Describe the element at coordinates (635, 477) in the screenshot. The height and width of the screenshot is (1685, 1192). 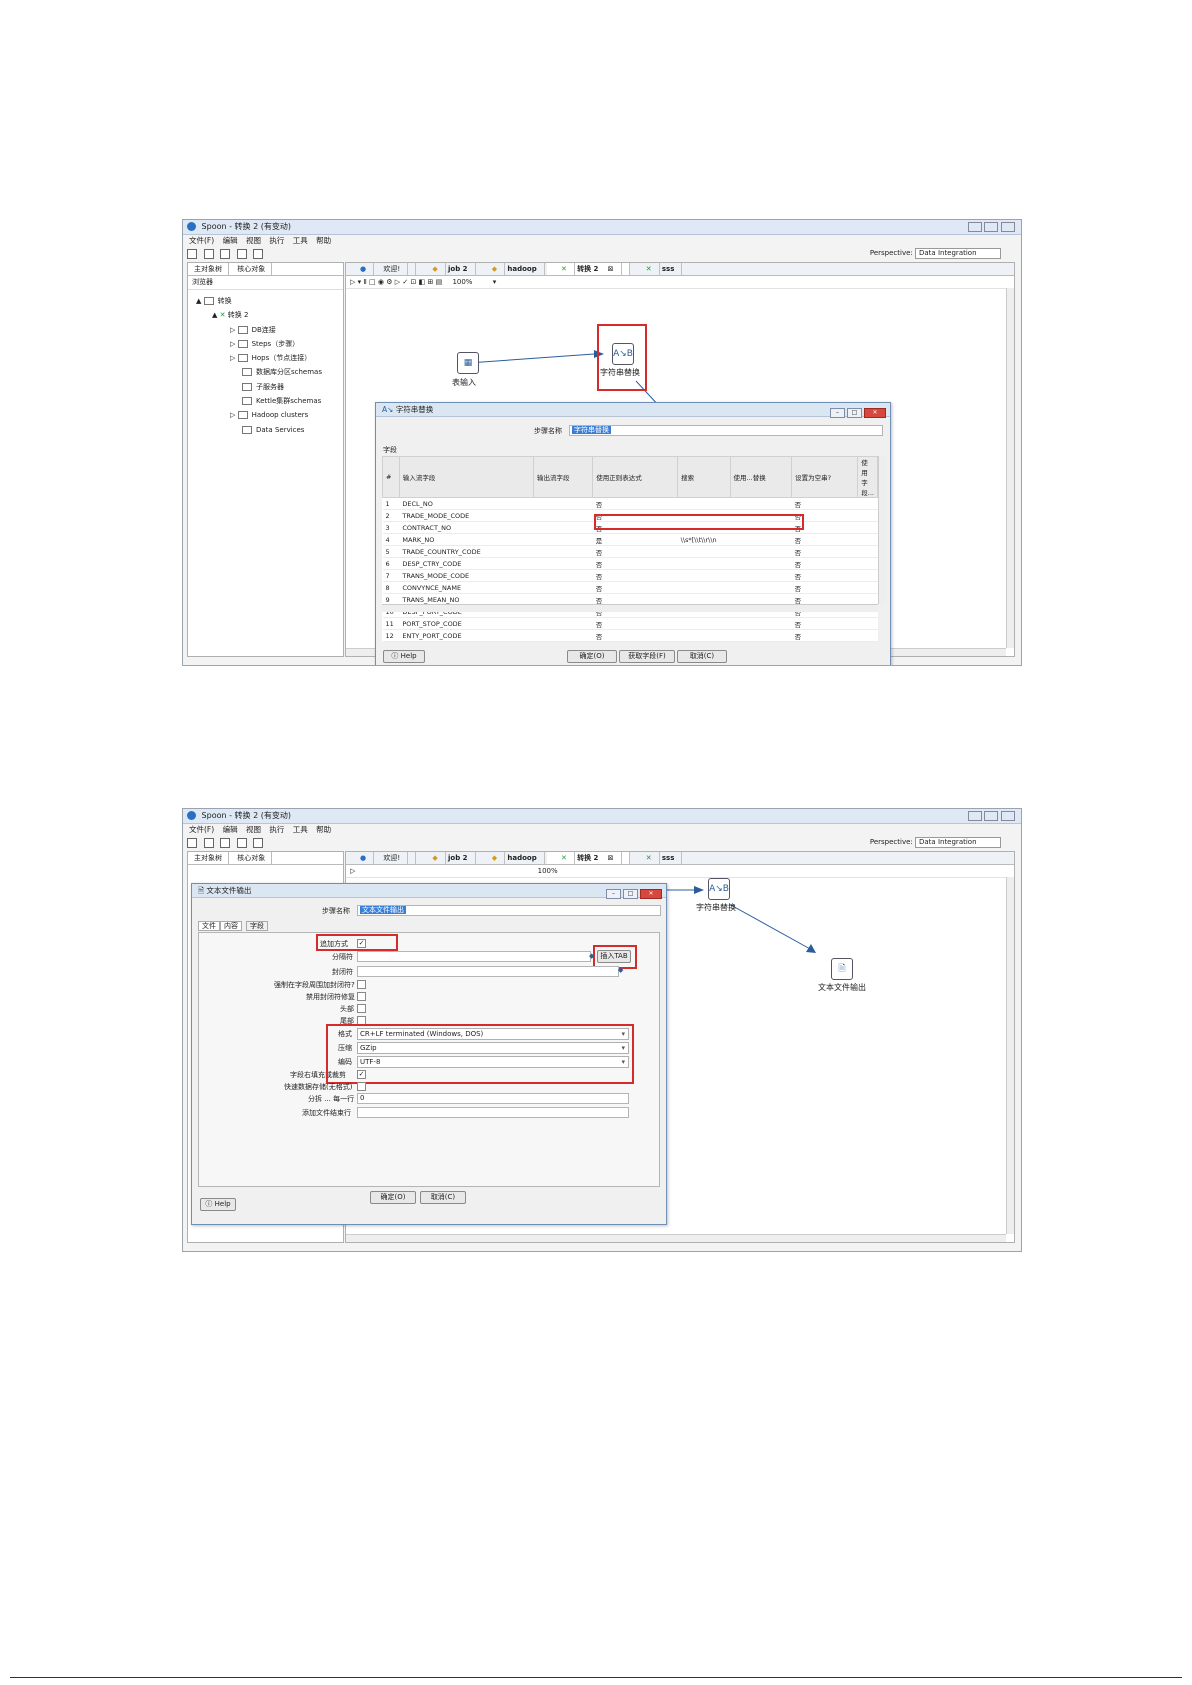
I see `col-use-regex: 使用正则表达式` at that location.